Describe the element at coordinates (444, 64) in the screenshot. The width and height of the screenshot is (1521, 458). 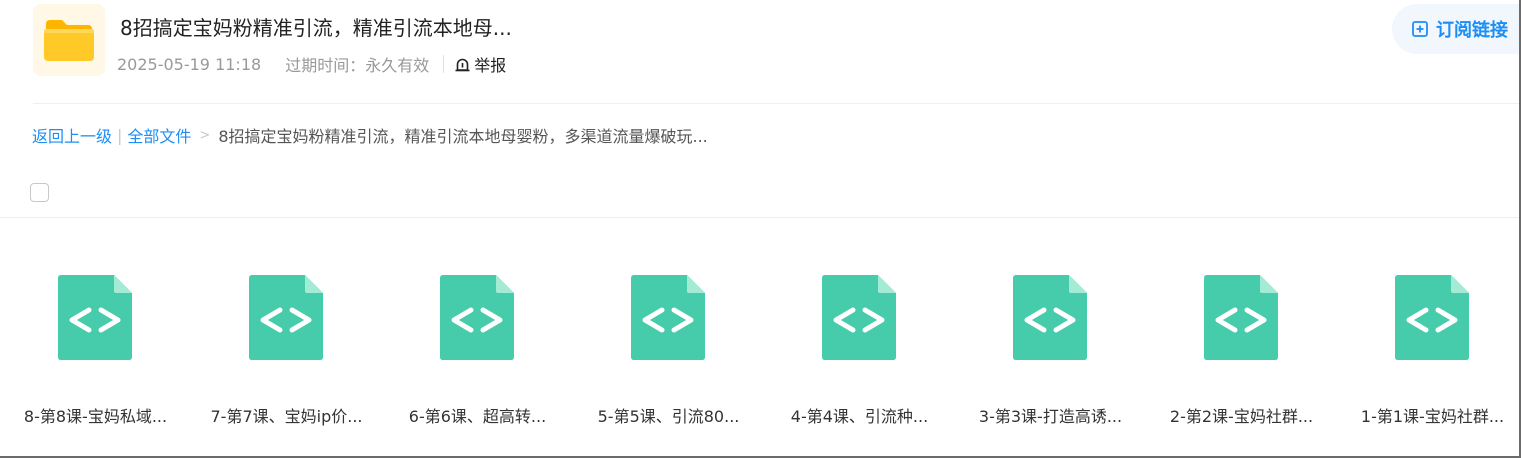
I see `meta-divider` at that location.